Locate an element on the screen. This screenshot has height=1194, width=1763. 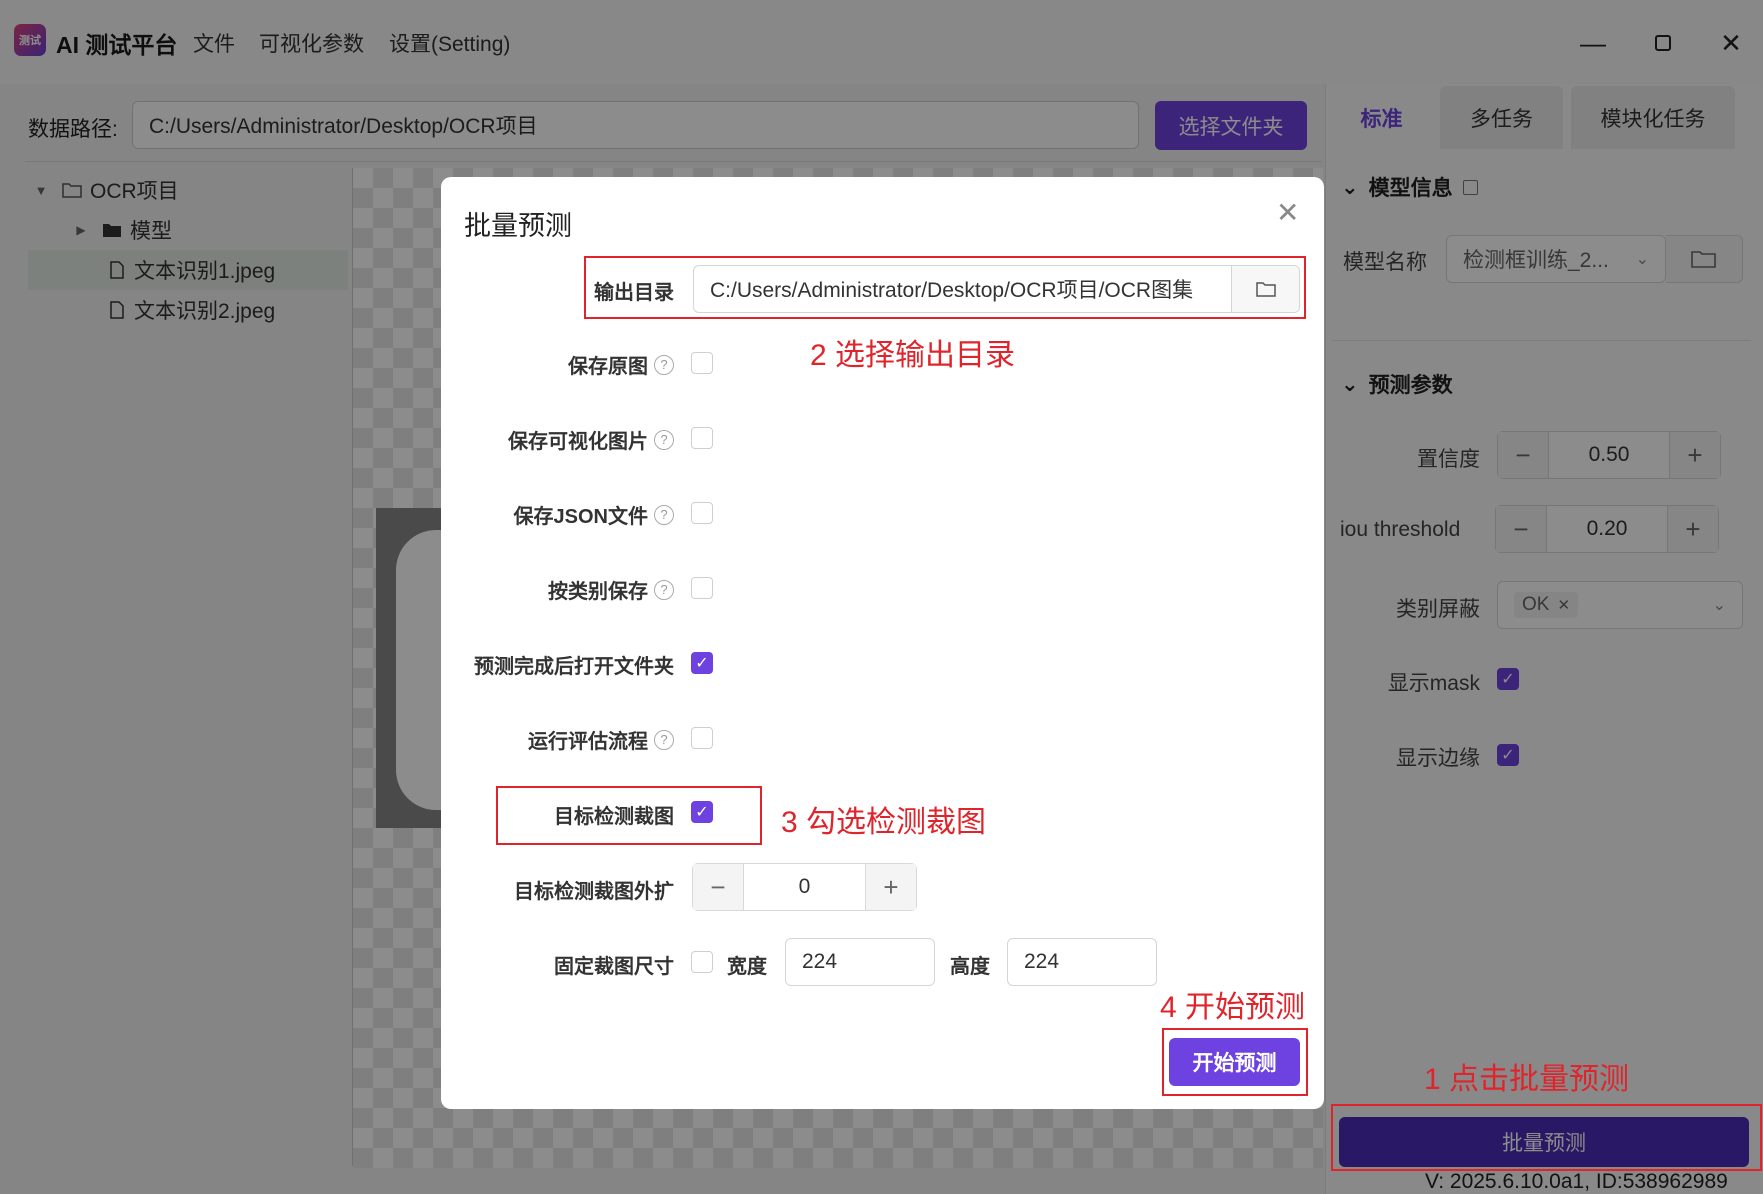
annotation-box-start is located at coordinates (1235, 1062).